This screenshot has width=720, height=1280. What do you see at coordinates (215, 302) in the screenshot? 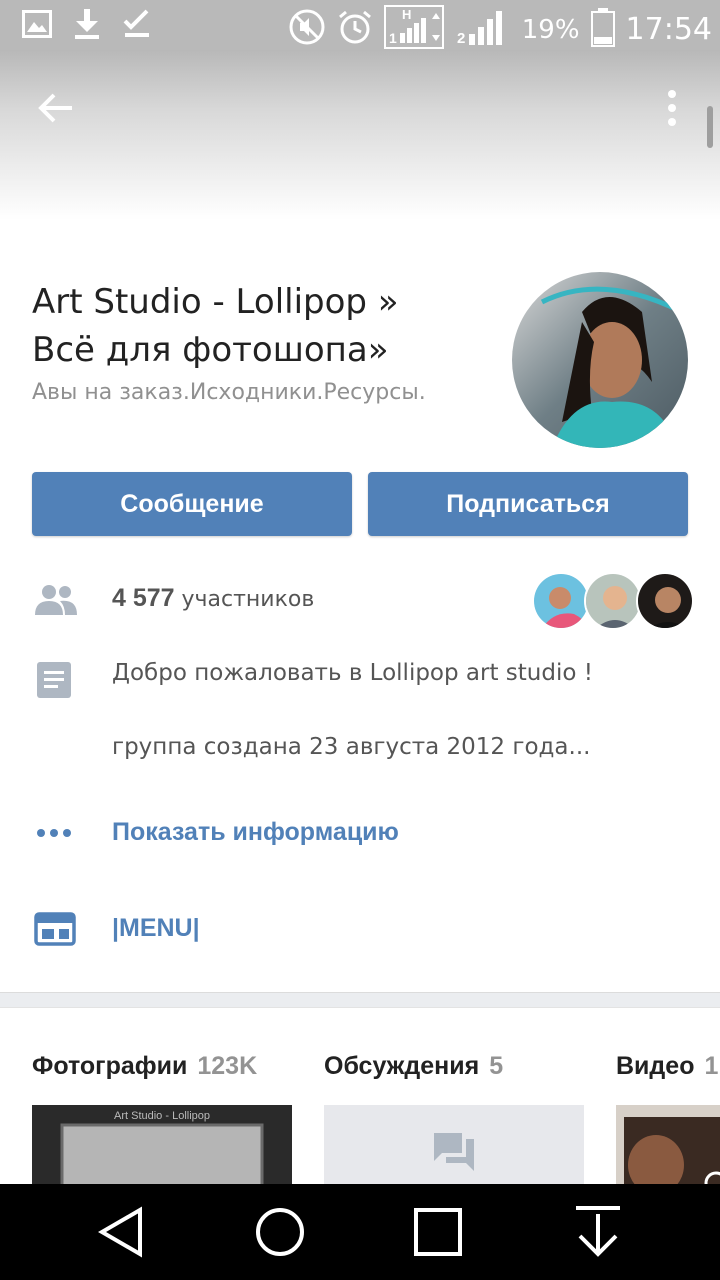
I see `group-name-line1: Art Studio - Lollipop »` at bounding box center [215, 302].